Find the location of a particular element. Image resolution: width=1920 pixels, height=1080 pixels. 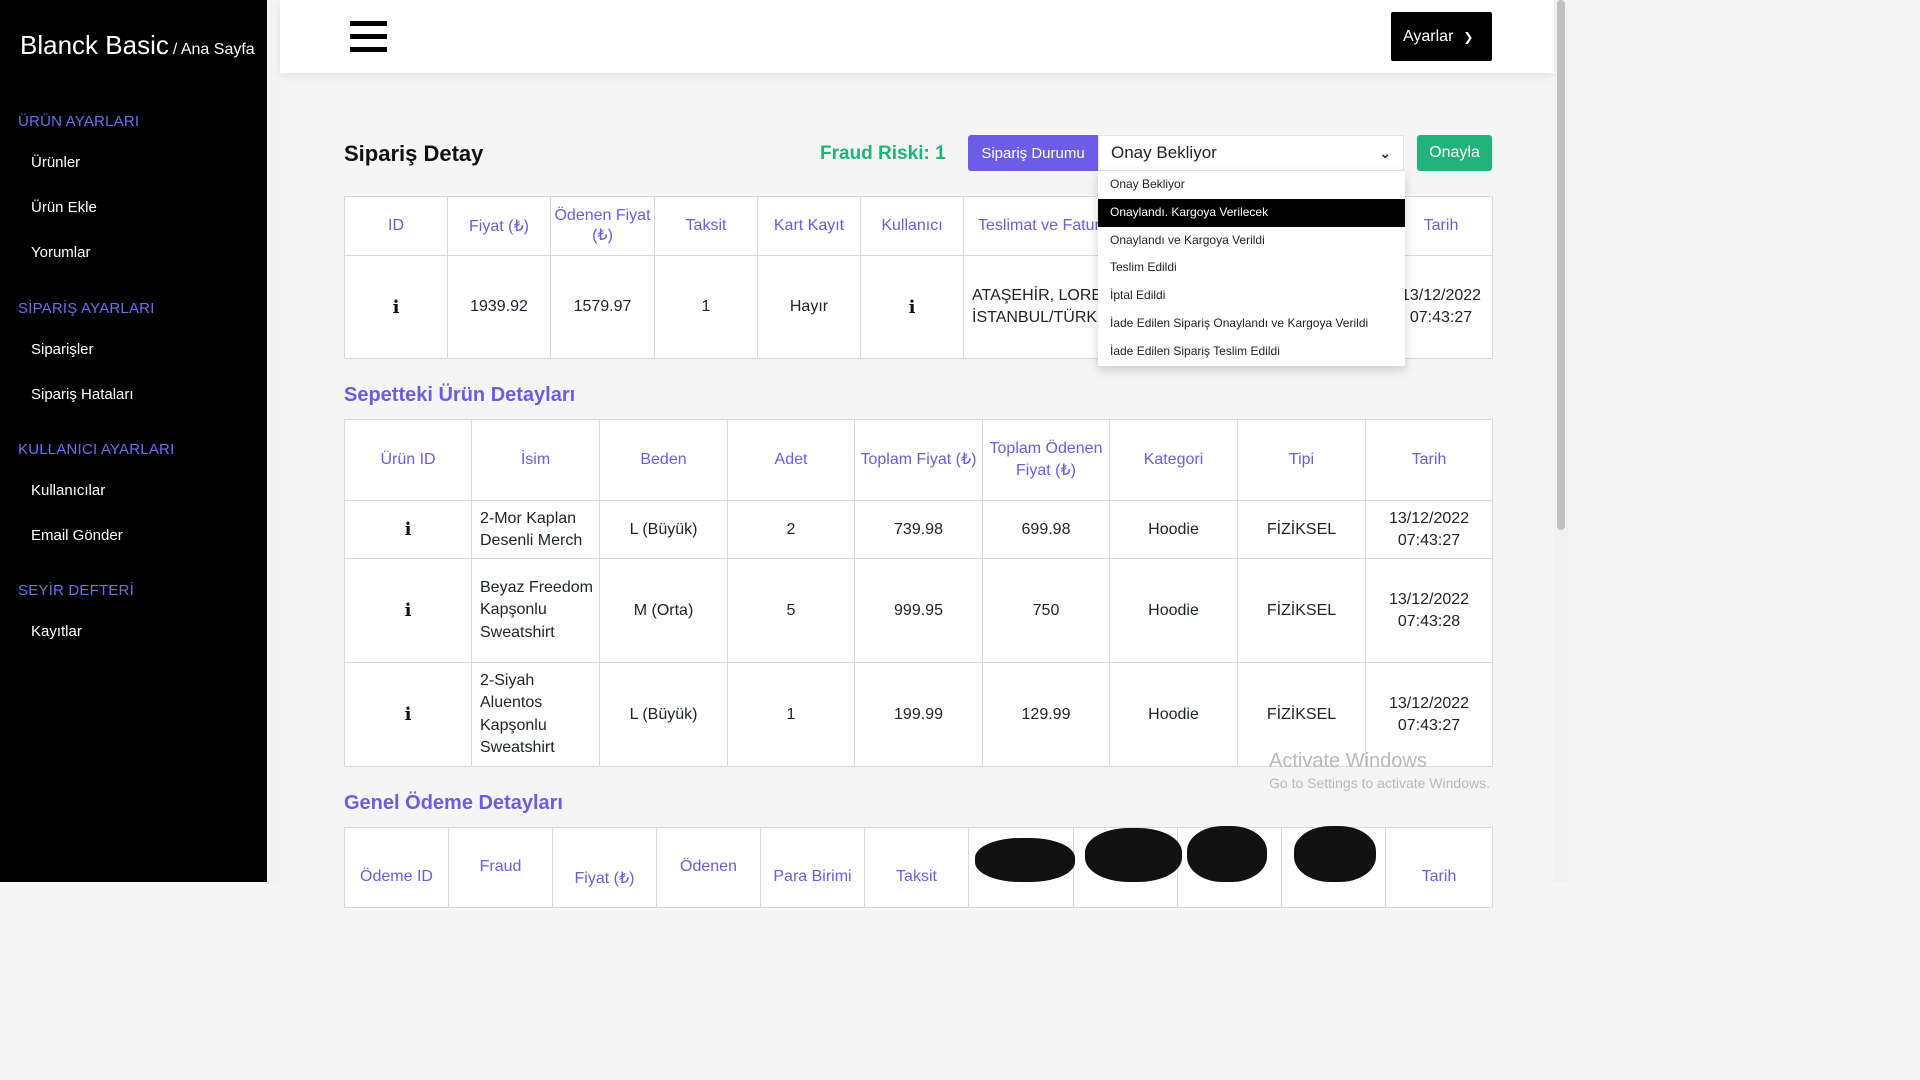

paid-cell: 750 is located at coordinates (1046, 610).